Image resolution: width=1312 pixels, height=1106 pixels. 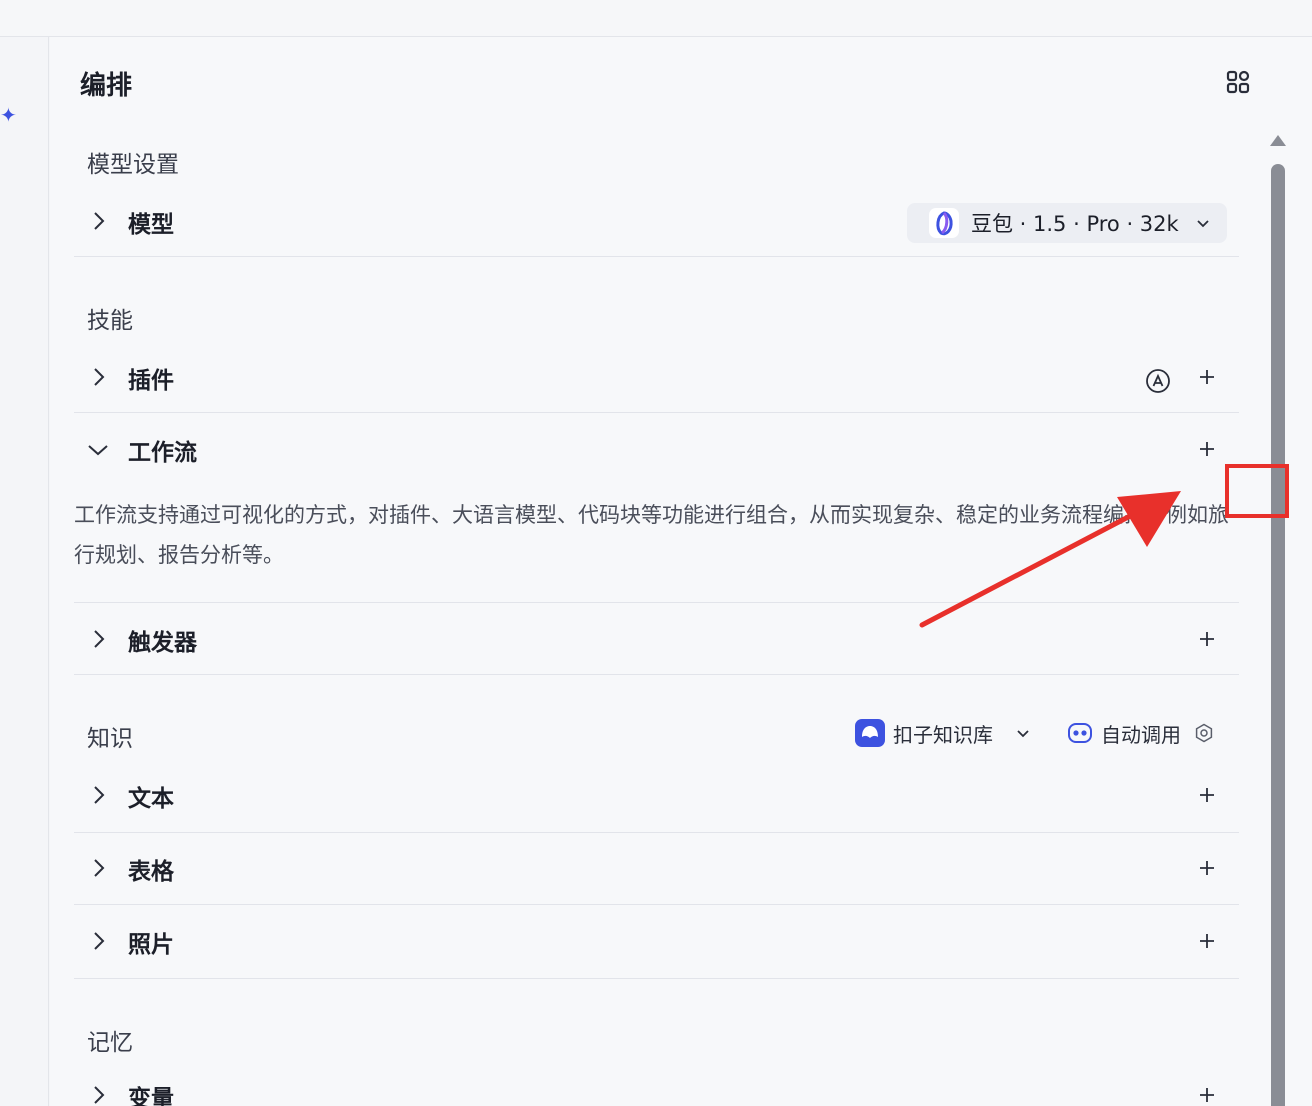 I want to click on knowledge-base-label: 扣子知识库, so click(x=943, y=735).